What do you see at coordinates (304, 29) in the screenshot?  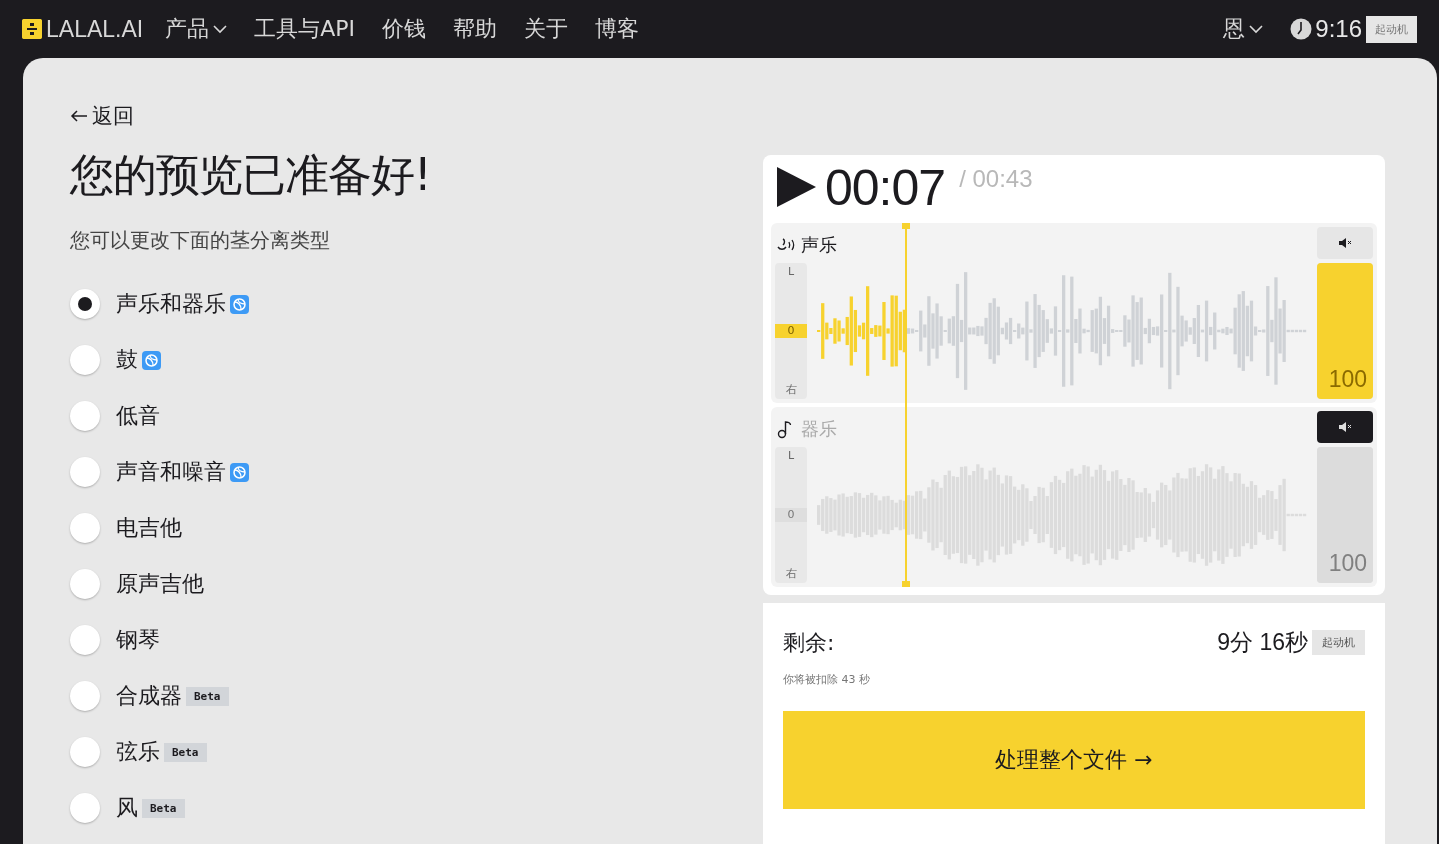 I see `nav-link: 工具与API` at bounding box center [304, 29].